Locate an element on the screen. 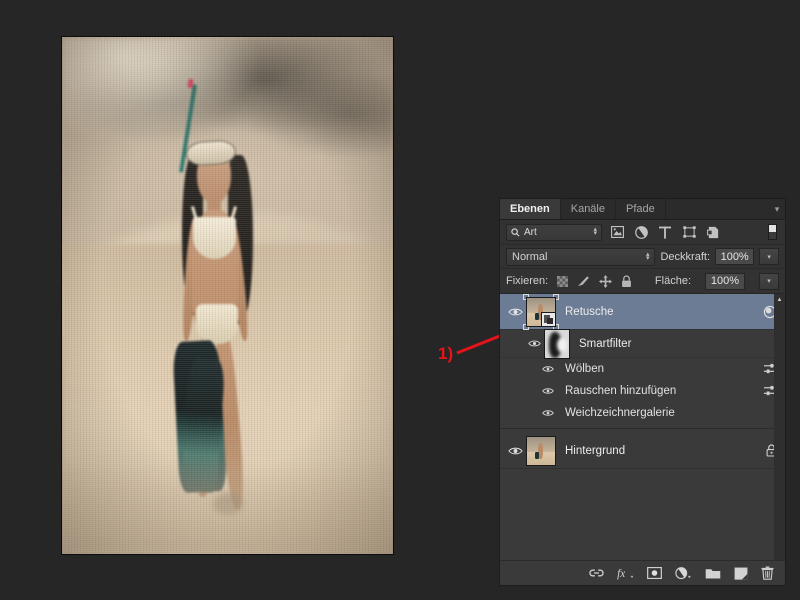 The image size is (800, 600). search-icon is located at coordinates (515, 231).